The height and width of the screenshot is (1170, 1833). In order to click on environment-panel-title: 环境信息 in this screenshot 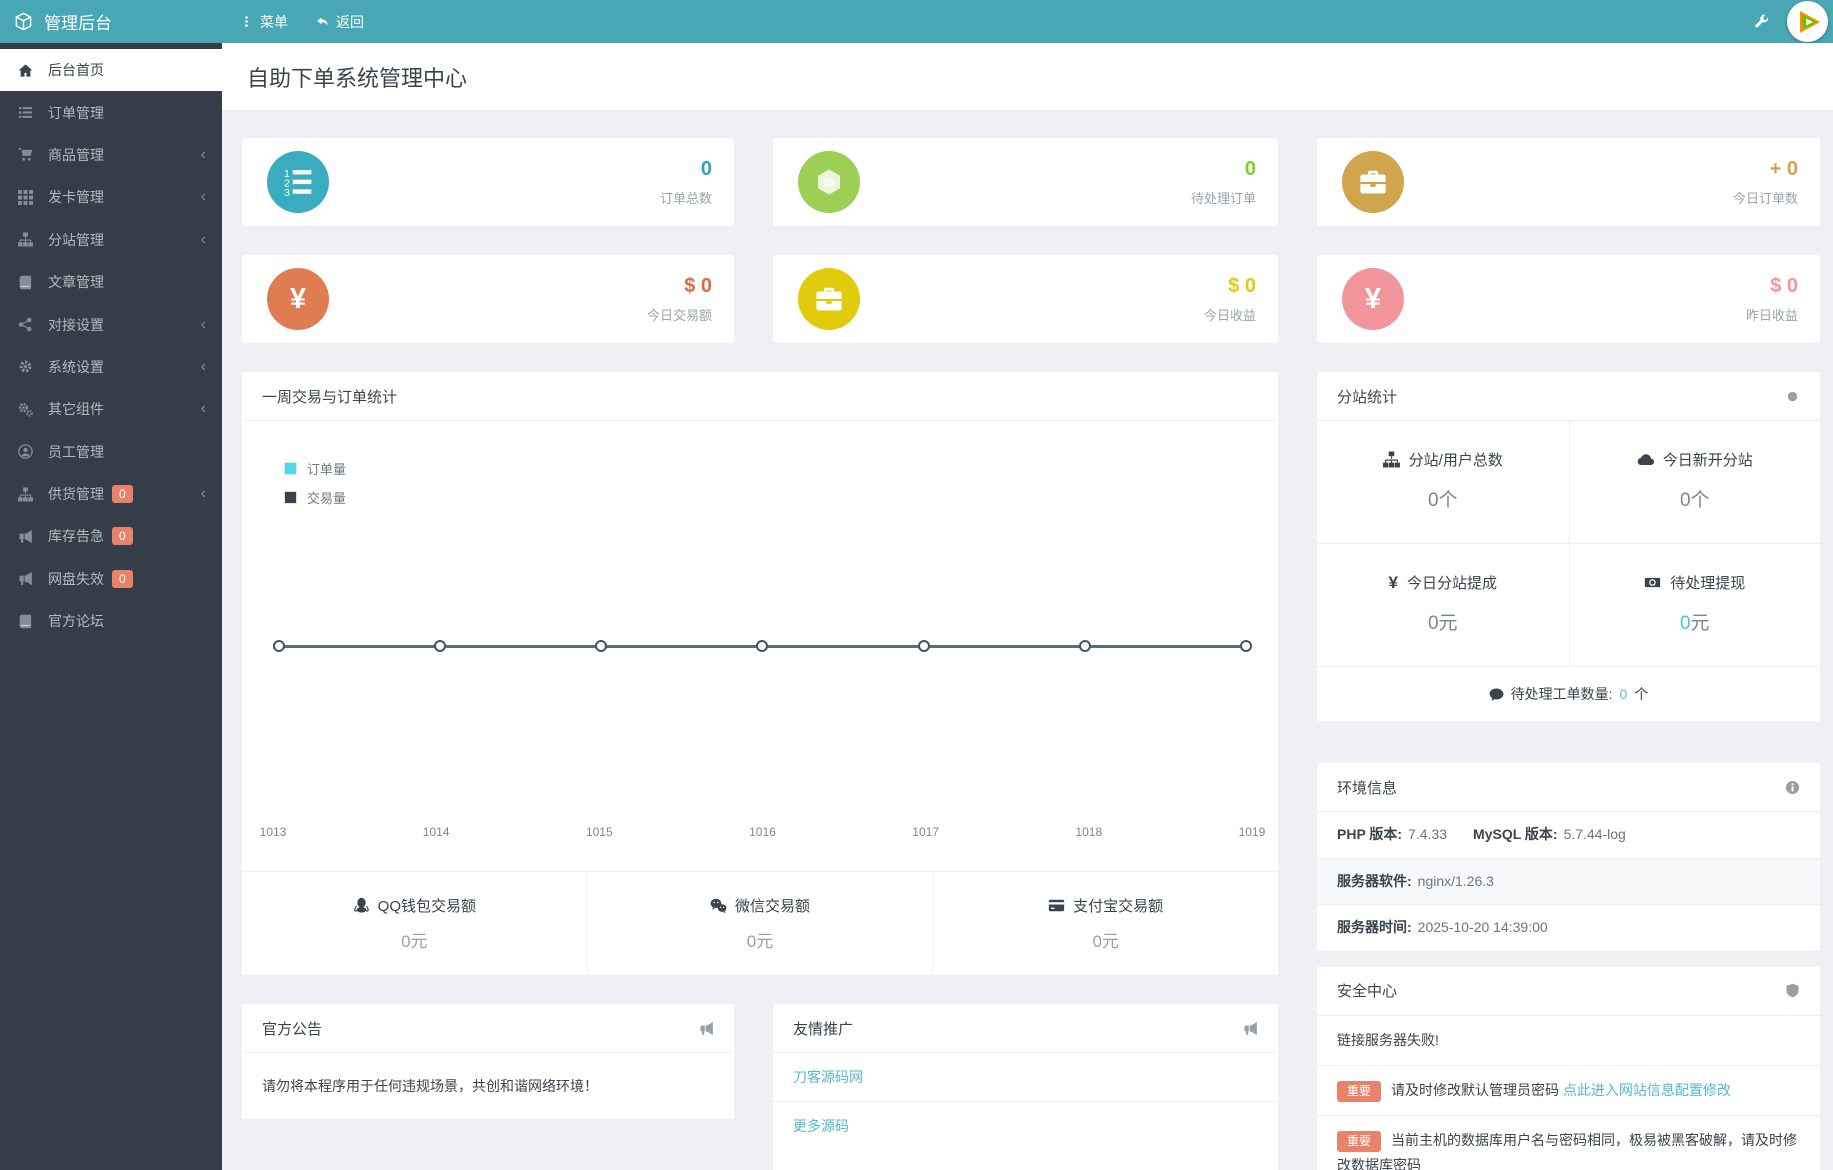, I will do `click(1367, 788)`.